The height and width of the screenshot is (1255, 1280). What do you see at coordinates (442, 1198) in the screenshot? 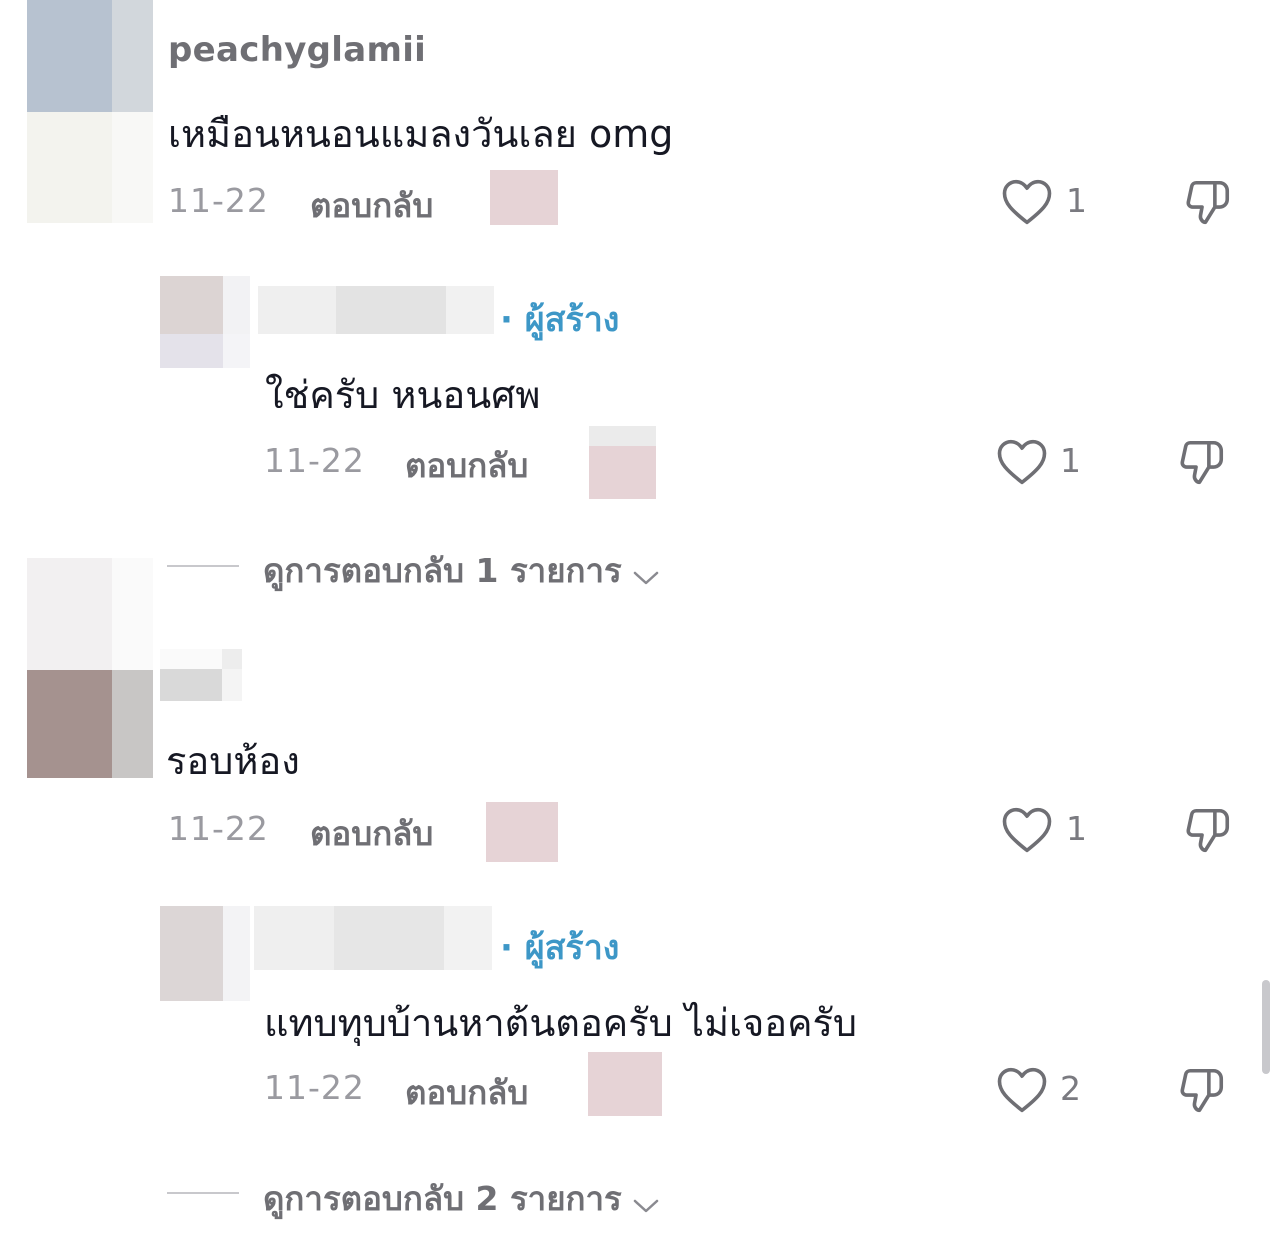
I see `view-more-label: ดูการตอบกลับ 2 รายการ` at bounding box center [442, 1198].